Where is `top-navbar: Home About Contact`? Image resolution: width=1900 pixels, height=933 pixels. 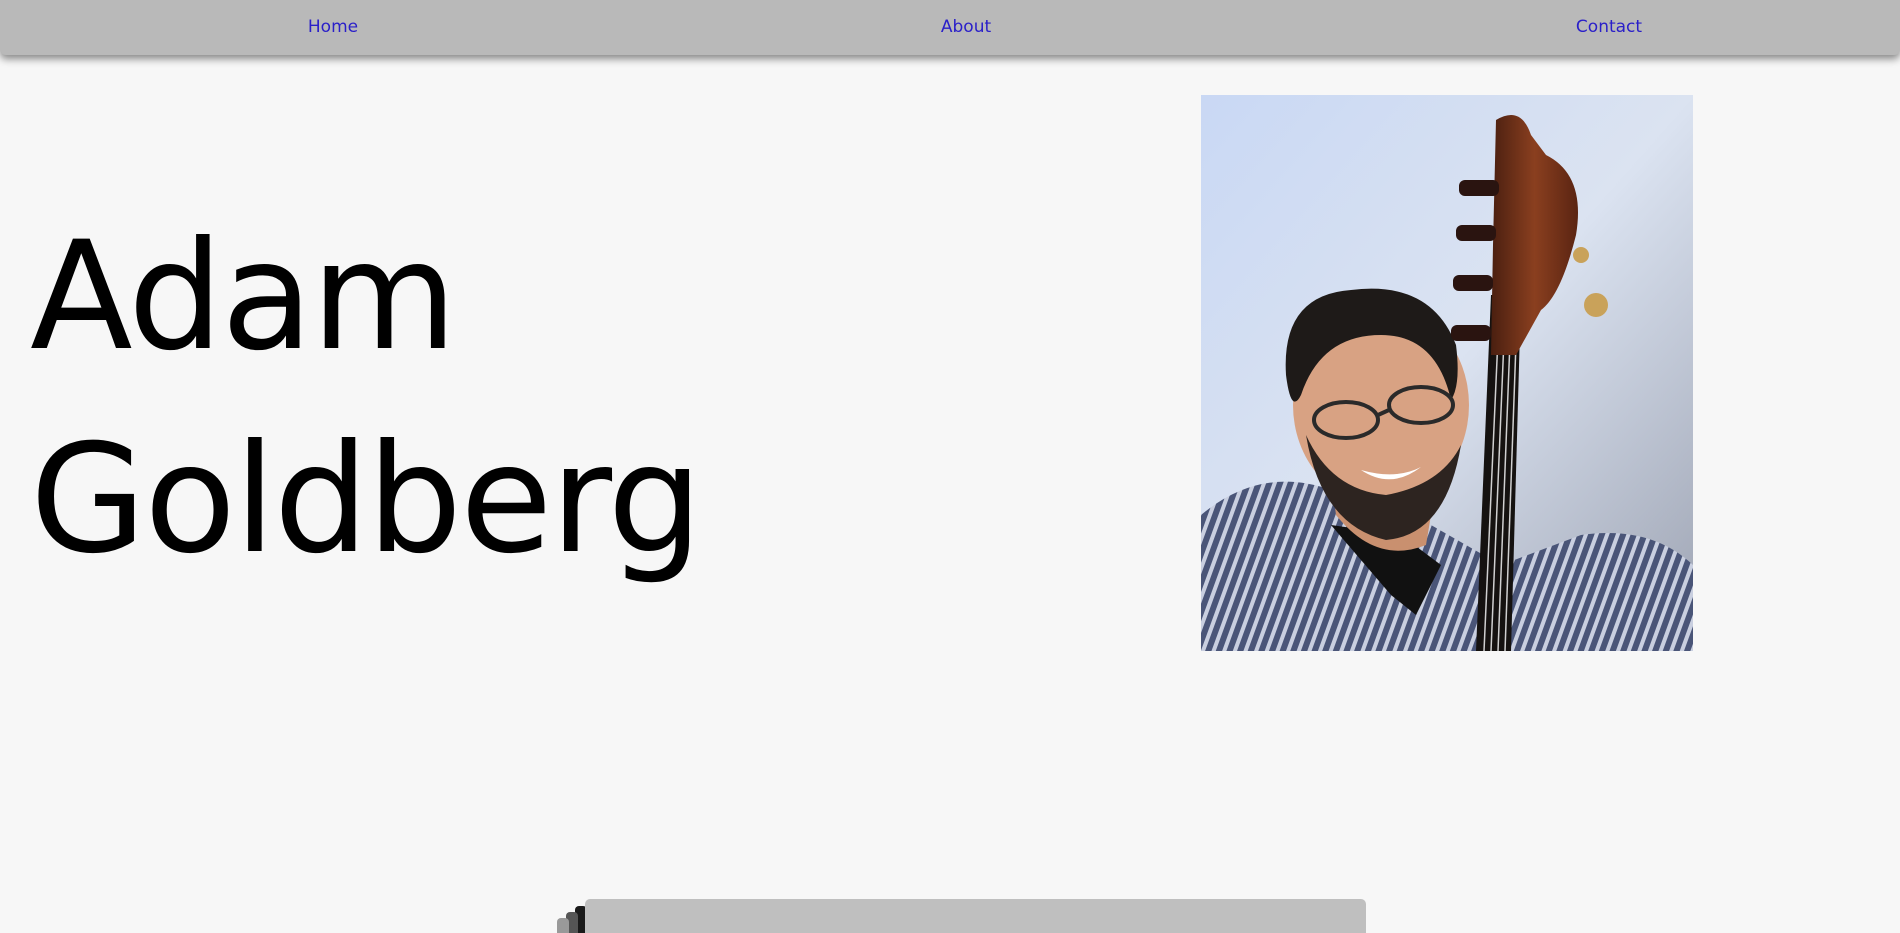 top-navbar: Home About Contact is located at coordinates (950, 27).